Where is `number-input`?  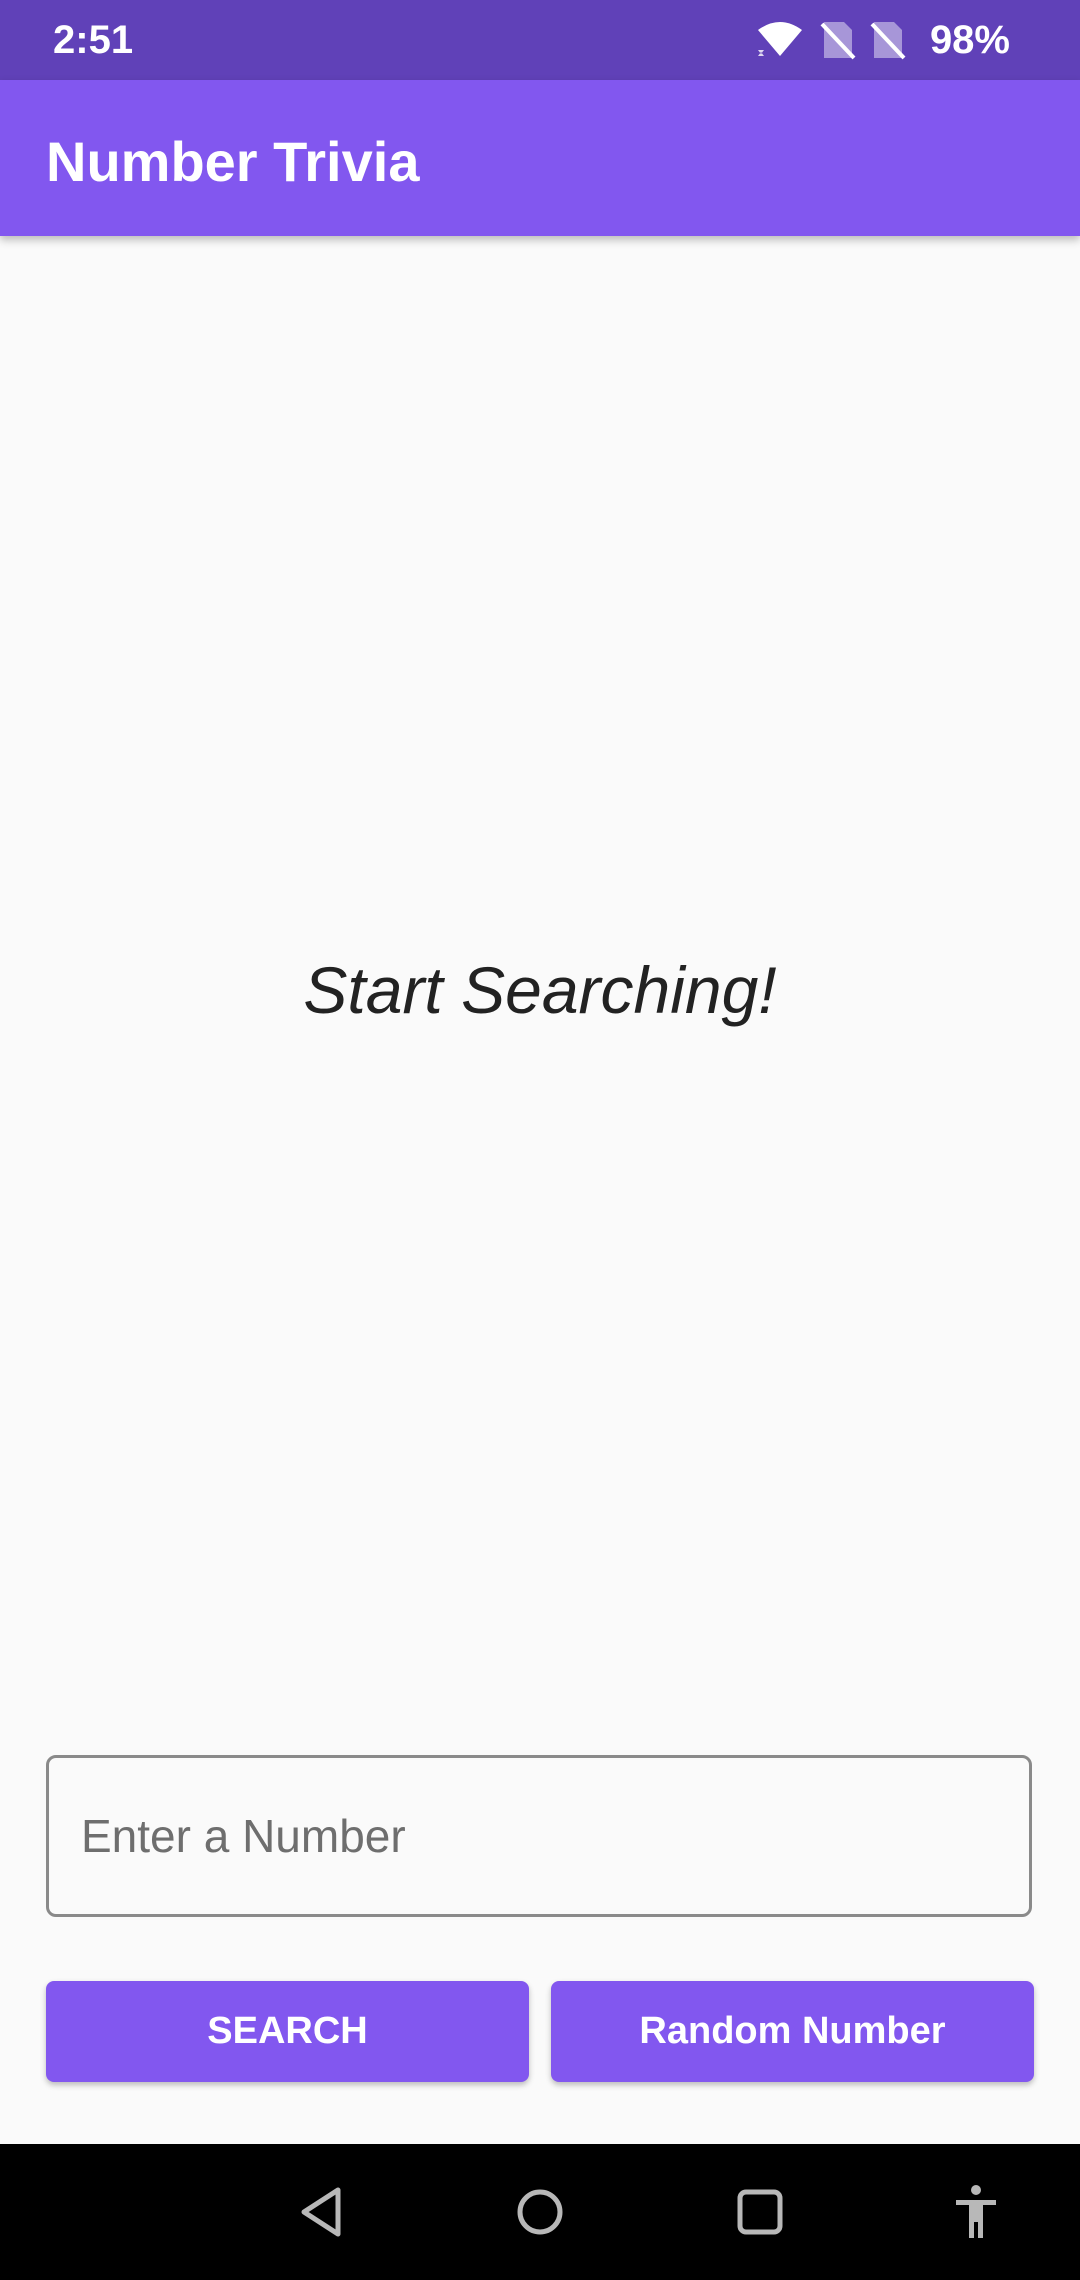 number-input is located at coordinates (539, 1836).